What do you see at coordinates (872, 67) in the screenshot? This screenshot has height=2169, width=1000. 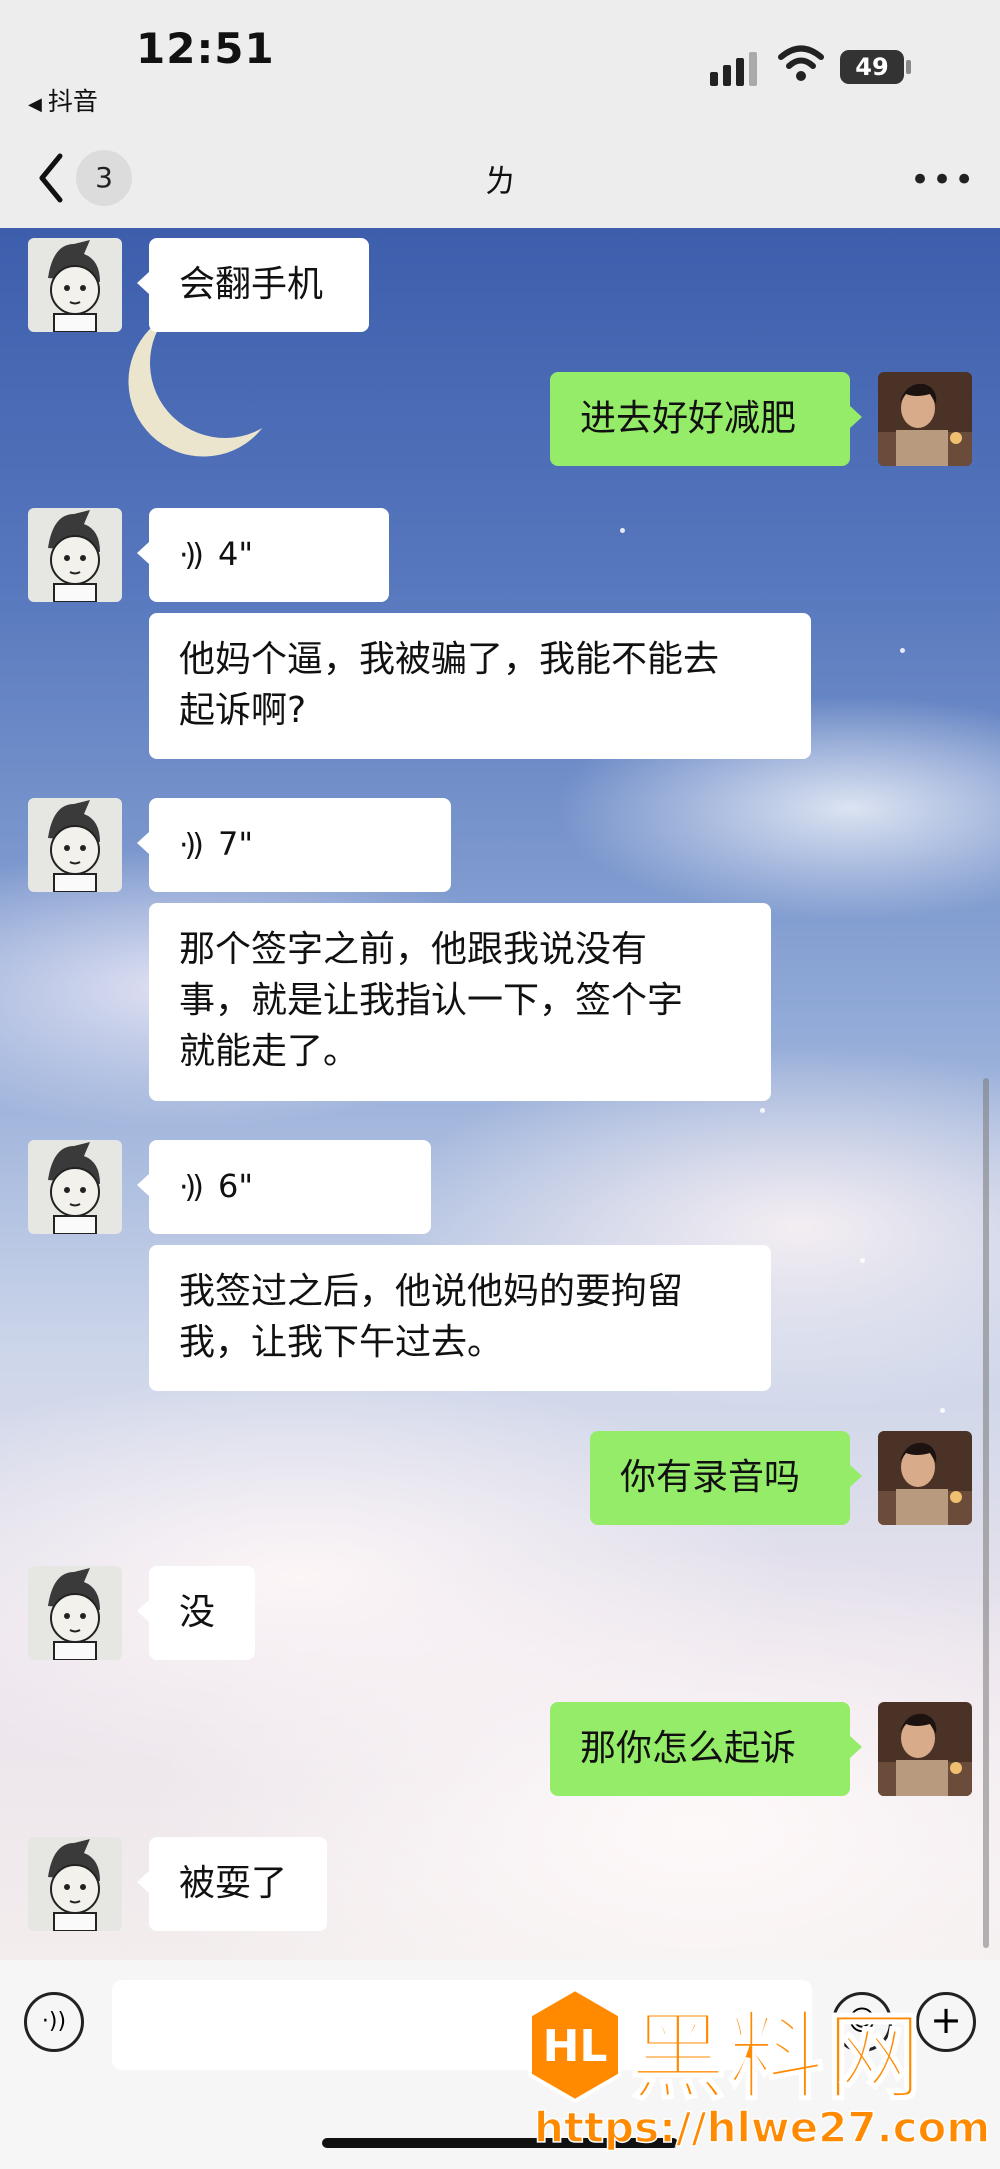 I see `battery-indicator: 49` at bounding box center [872, 67].